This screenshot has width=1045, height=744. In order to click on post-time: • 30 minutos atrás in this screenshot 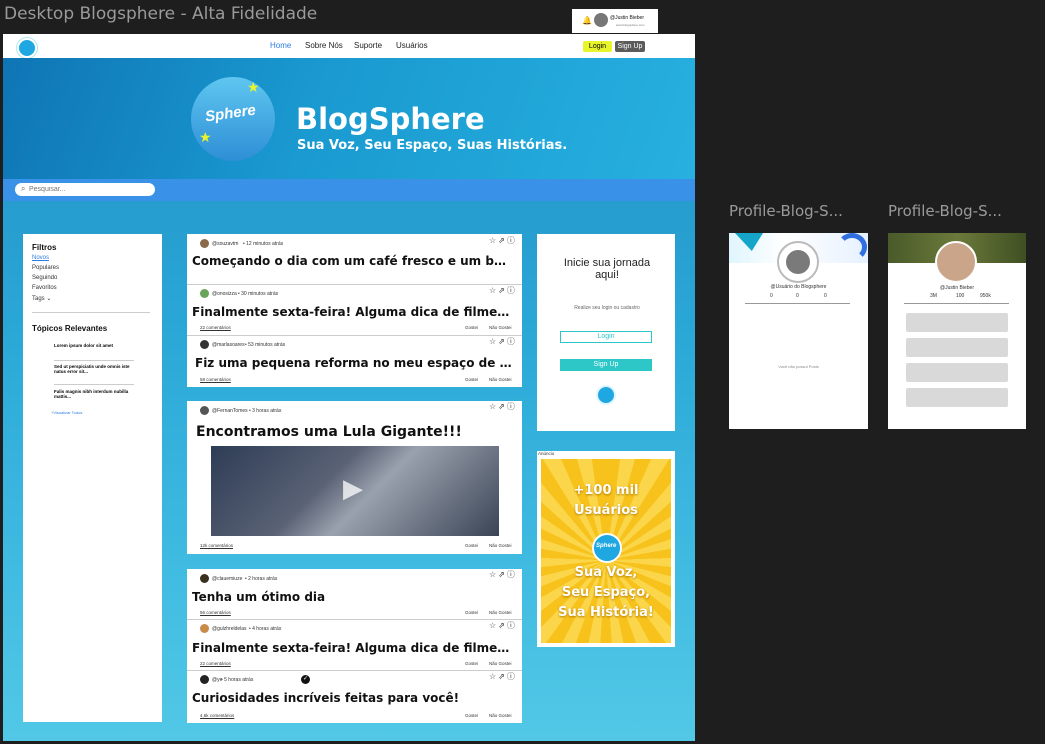, I will do `click(258, 294)`.